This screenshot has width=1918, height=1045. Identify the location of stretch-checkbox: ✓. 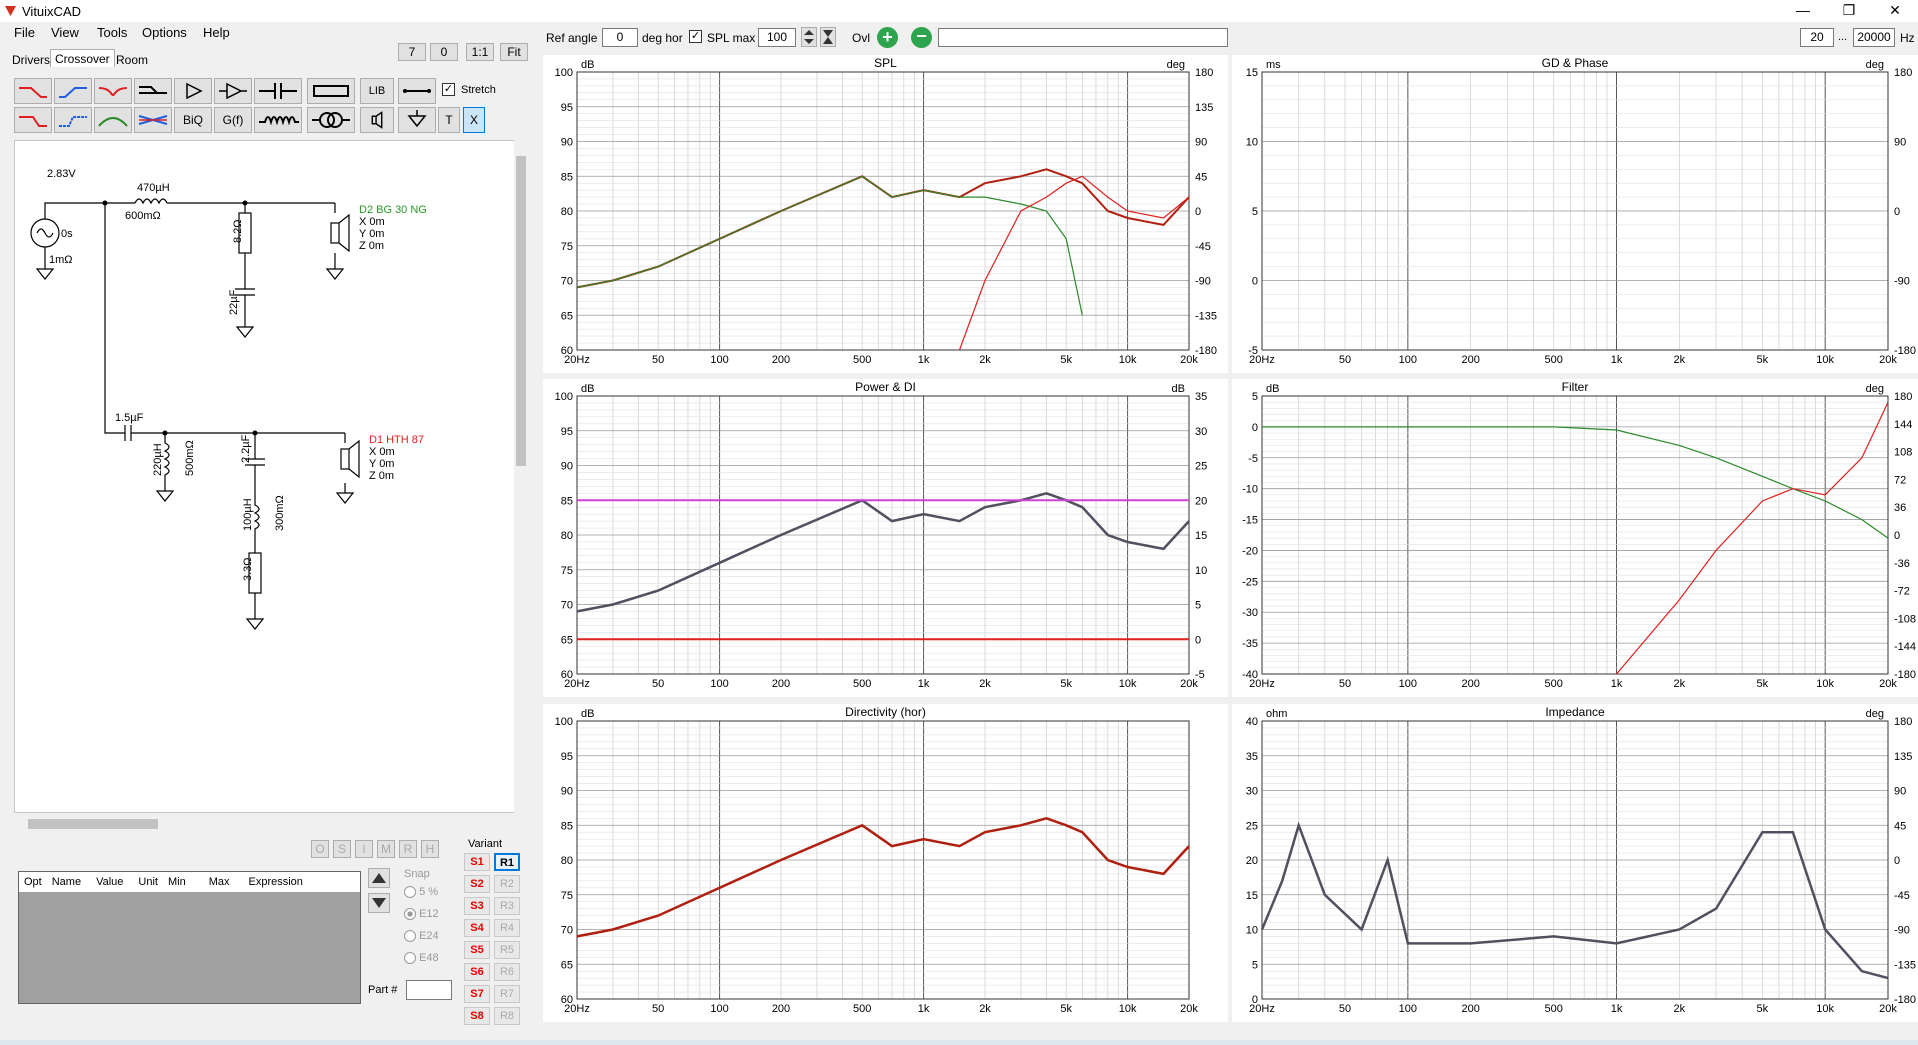
(448, 89).